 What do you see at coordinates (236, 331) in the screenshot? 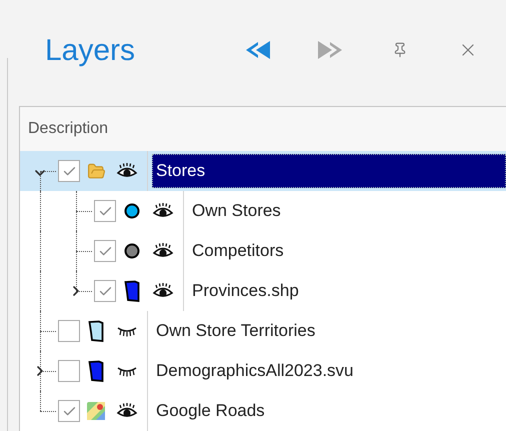
I see `layer-name: Own Store Territories` at bounding box center [236, 331].